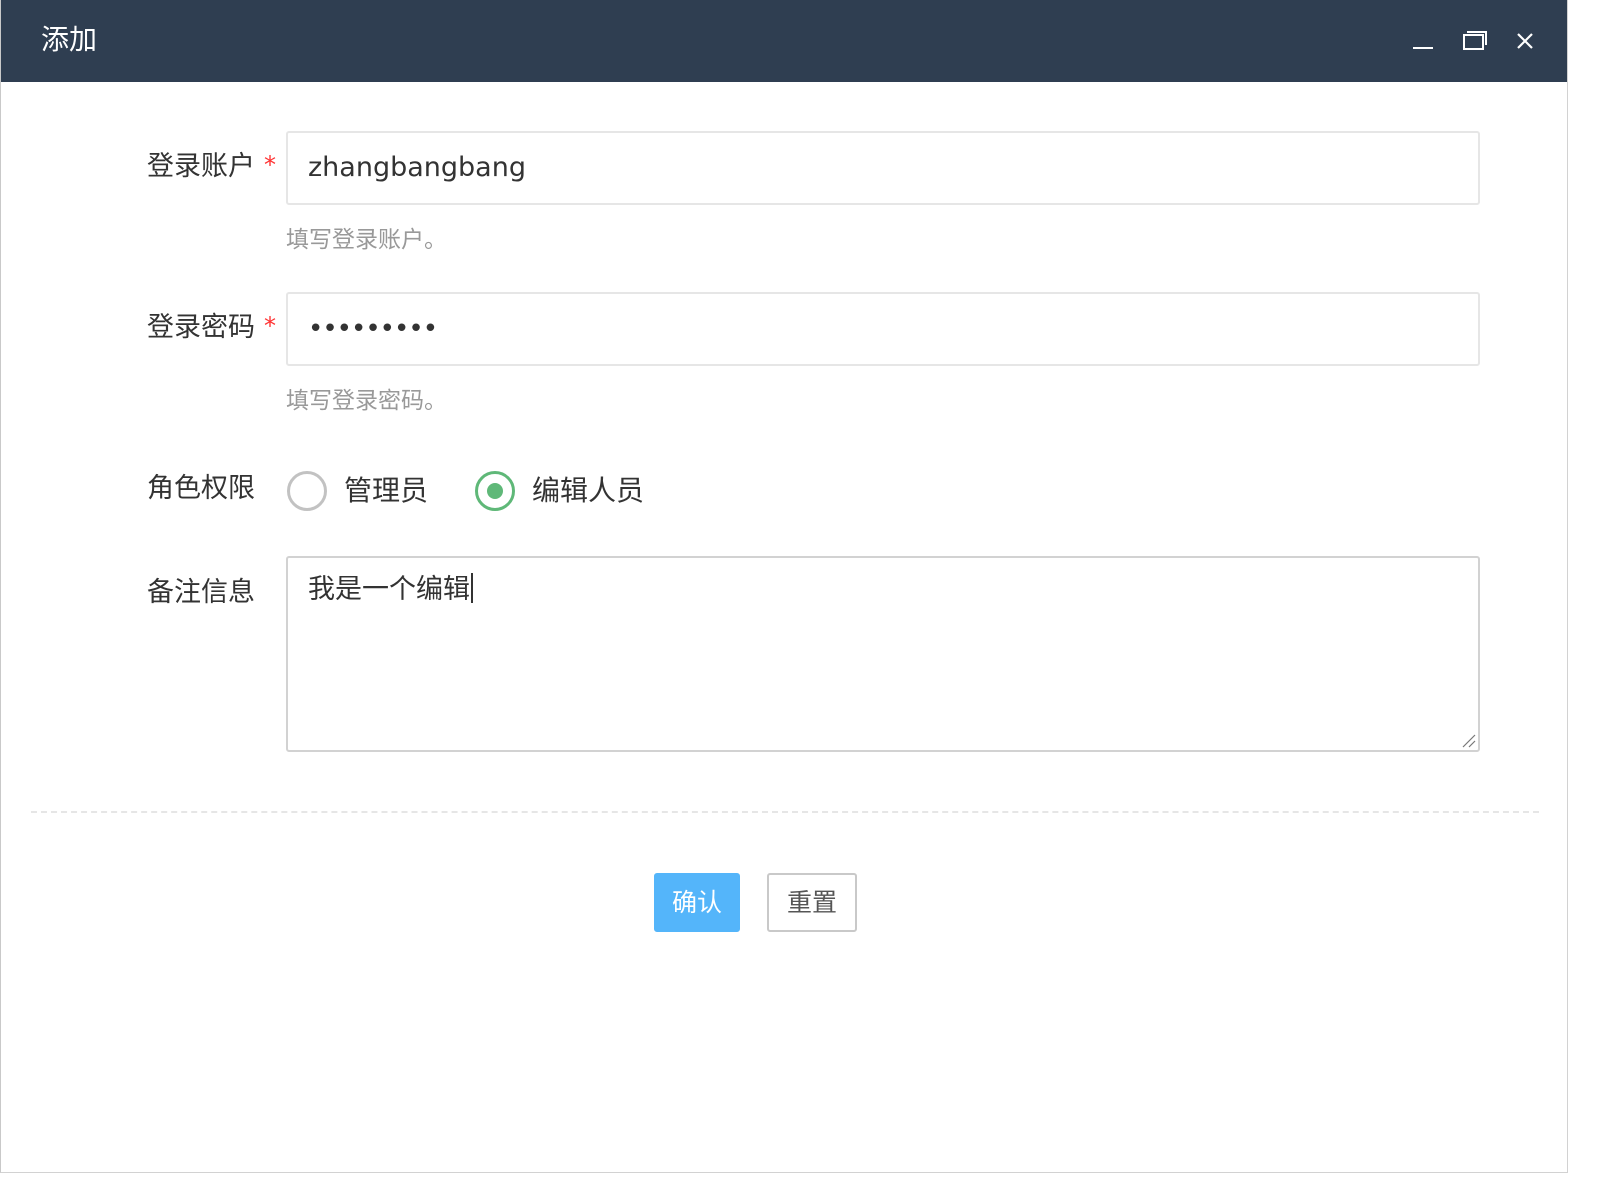 This screenshot has width=1602, height=1198. I want to click on remark-textarea: 我是一个编辑, so click(883, 654).